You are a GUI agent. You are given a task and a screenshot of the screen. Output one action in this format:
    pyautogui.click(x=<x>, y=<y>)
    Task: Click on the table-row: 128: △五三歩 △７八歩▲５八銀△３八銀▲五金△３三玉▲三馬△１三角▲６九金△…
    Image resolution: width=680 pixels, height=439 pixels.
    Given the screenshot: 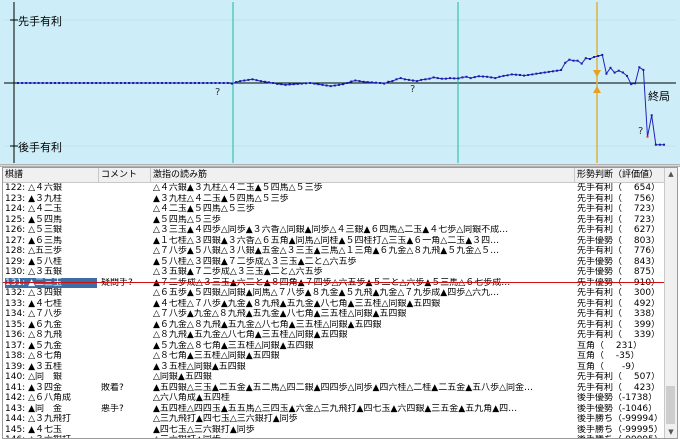 What is the action you would take?
    pyautogui.click(x=334, y=251)
    